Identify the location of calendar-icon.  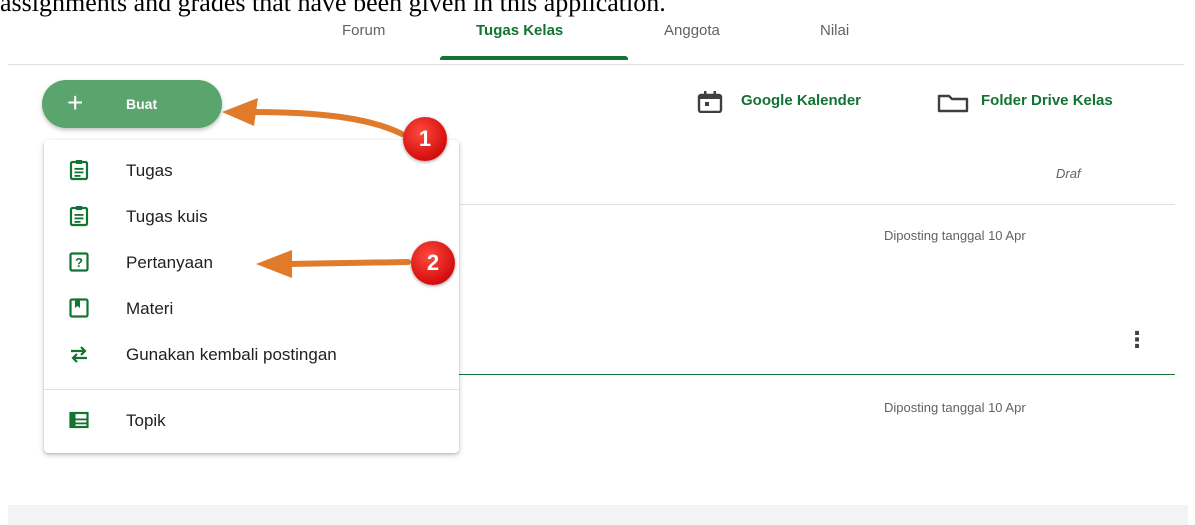
(710, 102).